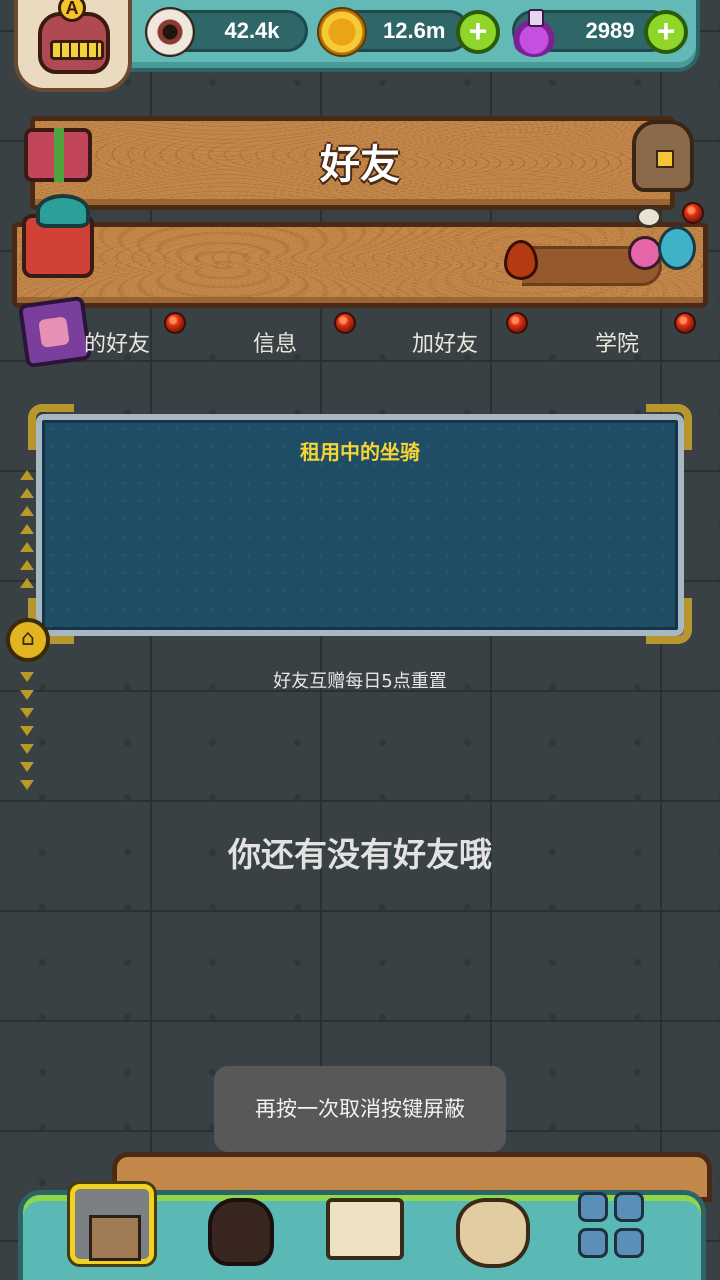 This screenshot has width=720, height=1280. Describe the element at coordinates (666, 32) in the screenshot. I see `add-potions-button: +` at that location.